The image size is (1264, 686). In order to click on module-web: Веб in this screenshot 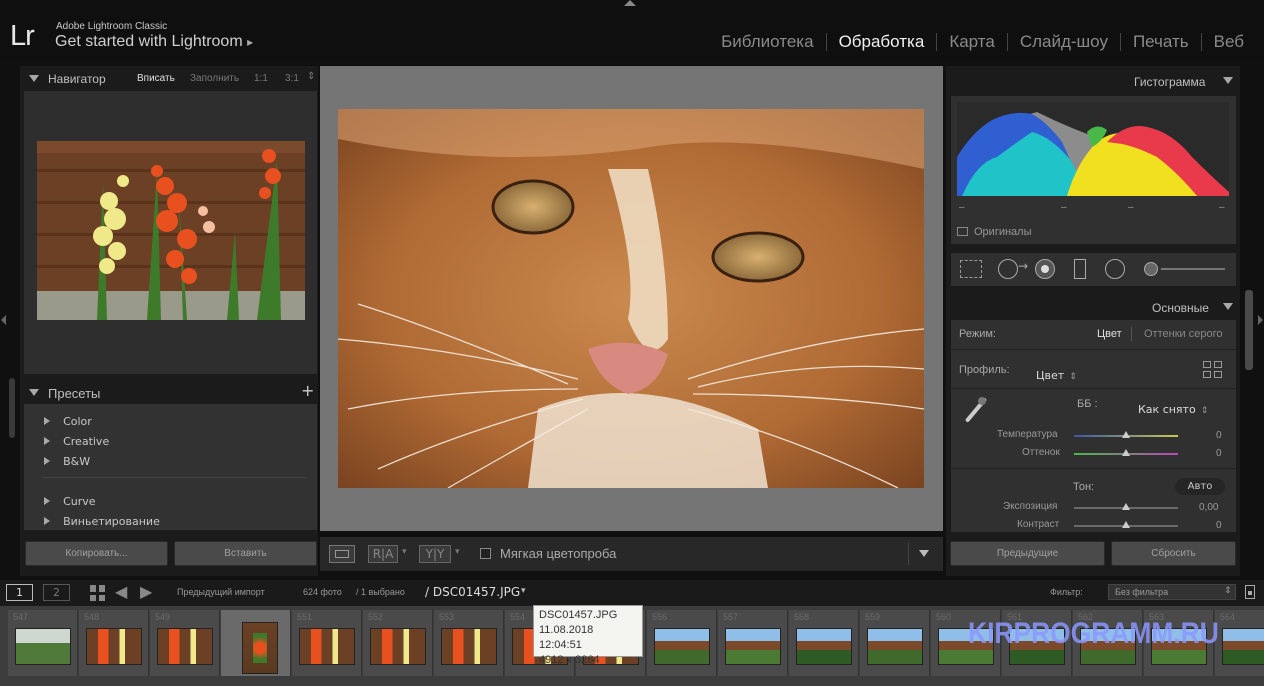, I will do `click(1222, 42)`.